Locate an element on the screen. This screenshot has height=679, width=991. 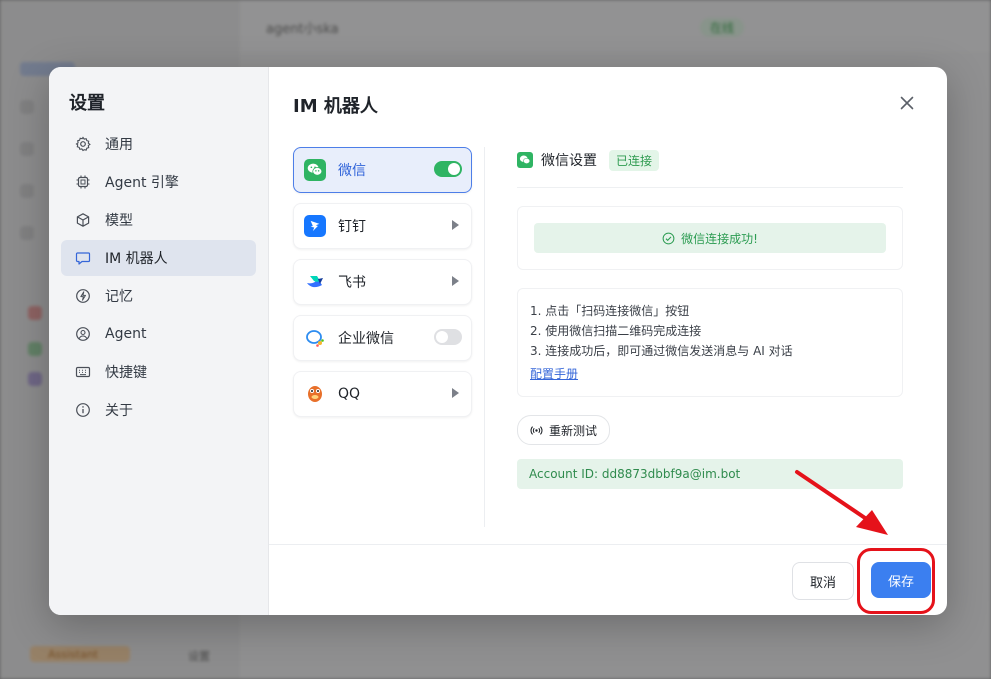
retest-button: 重新测试 is located at coordinates (564, 430).